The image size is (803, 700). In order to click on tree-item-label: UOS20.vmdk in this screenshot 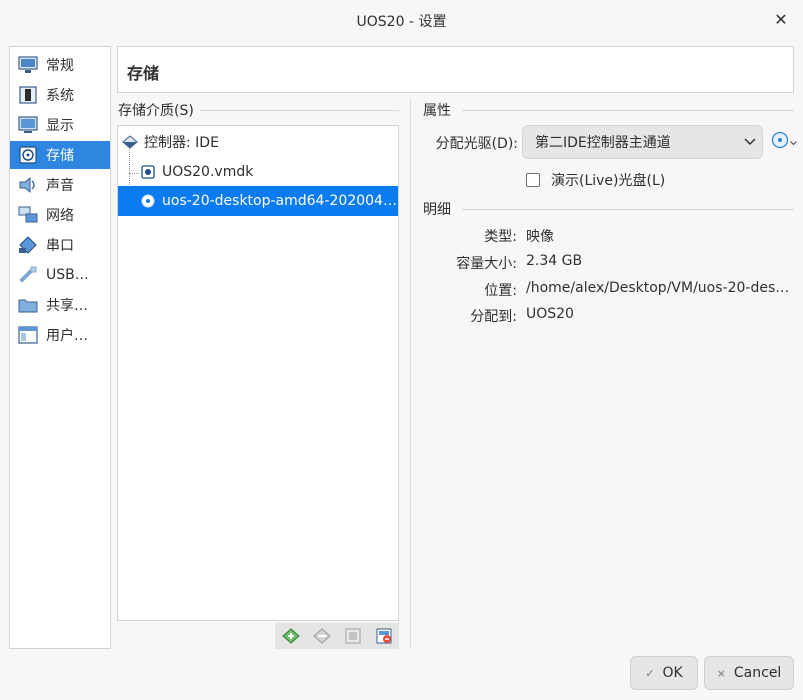, I will do `click(208, 172)`.